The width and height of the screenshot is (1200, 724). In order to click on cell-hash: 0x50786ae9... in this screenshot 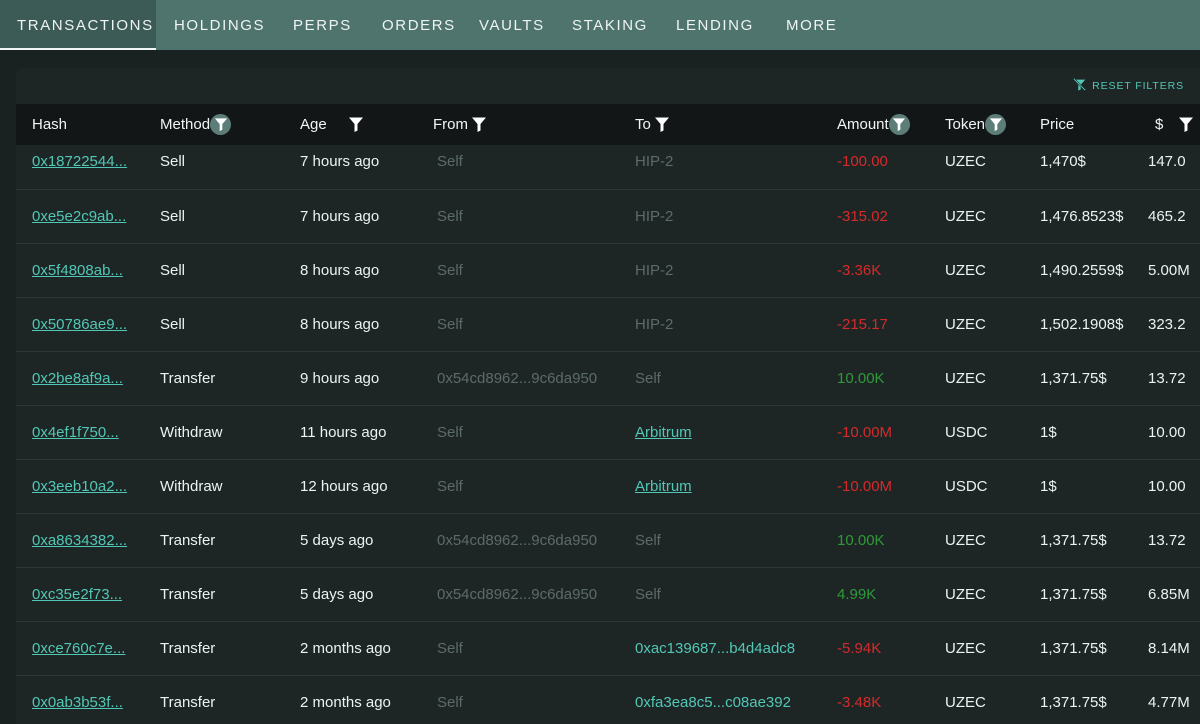, I will do `click(79, 324)`.